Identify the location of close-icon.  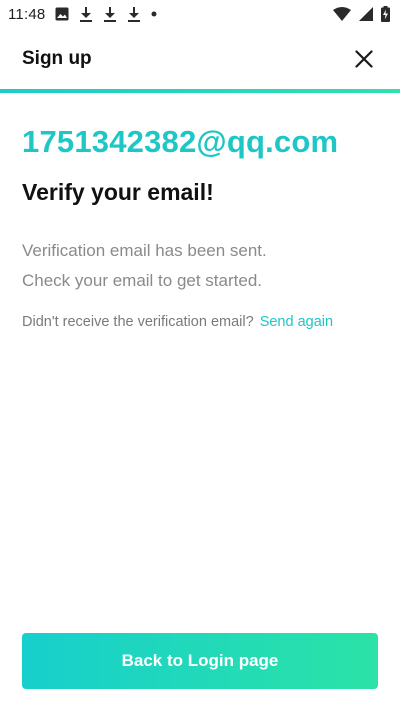
(364, 59).